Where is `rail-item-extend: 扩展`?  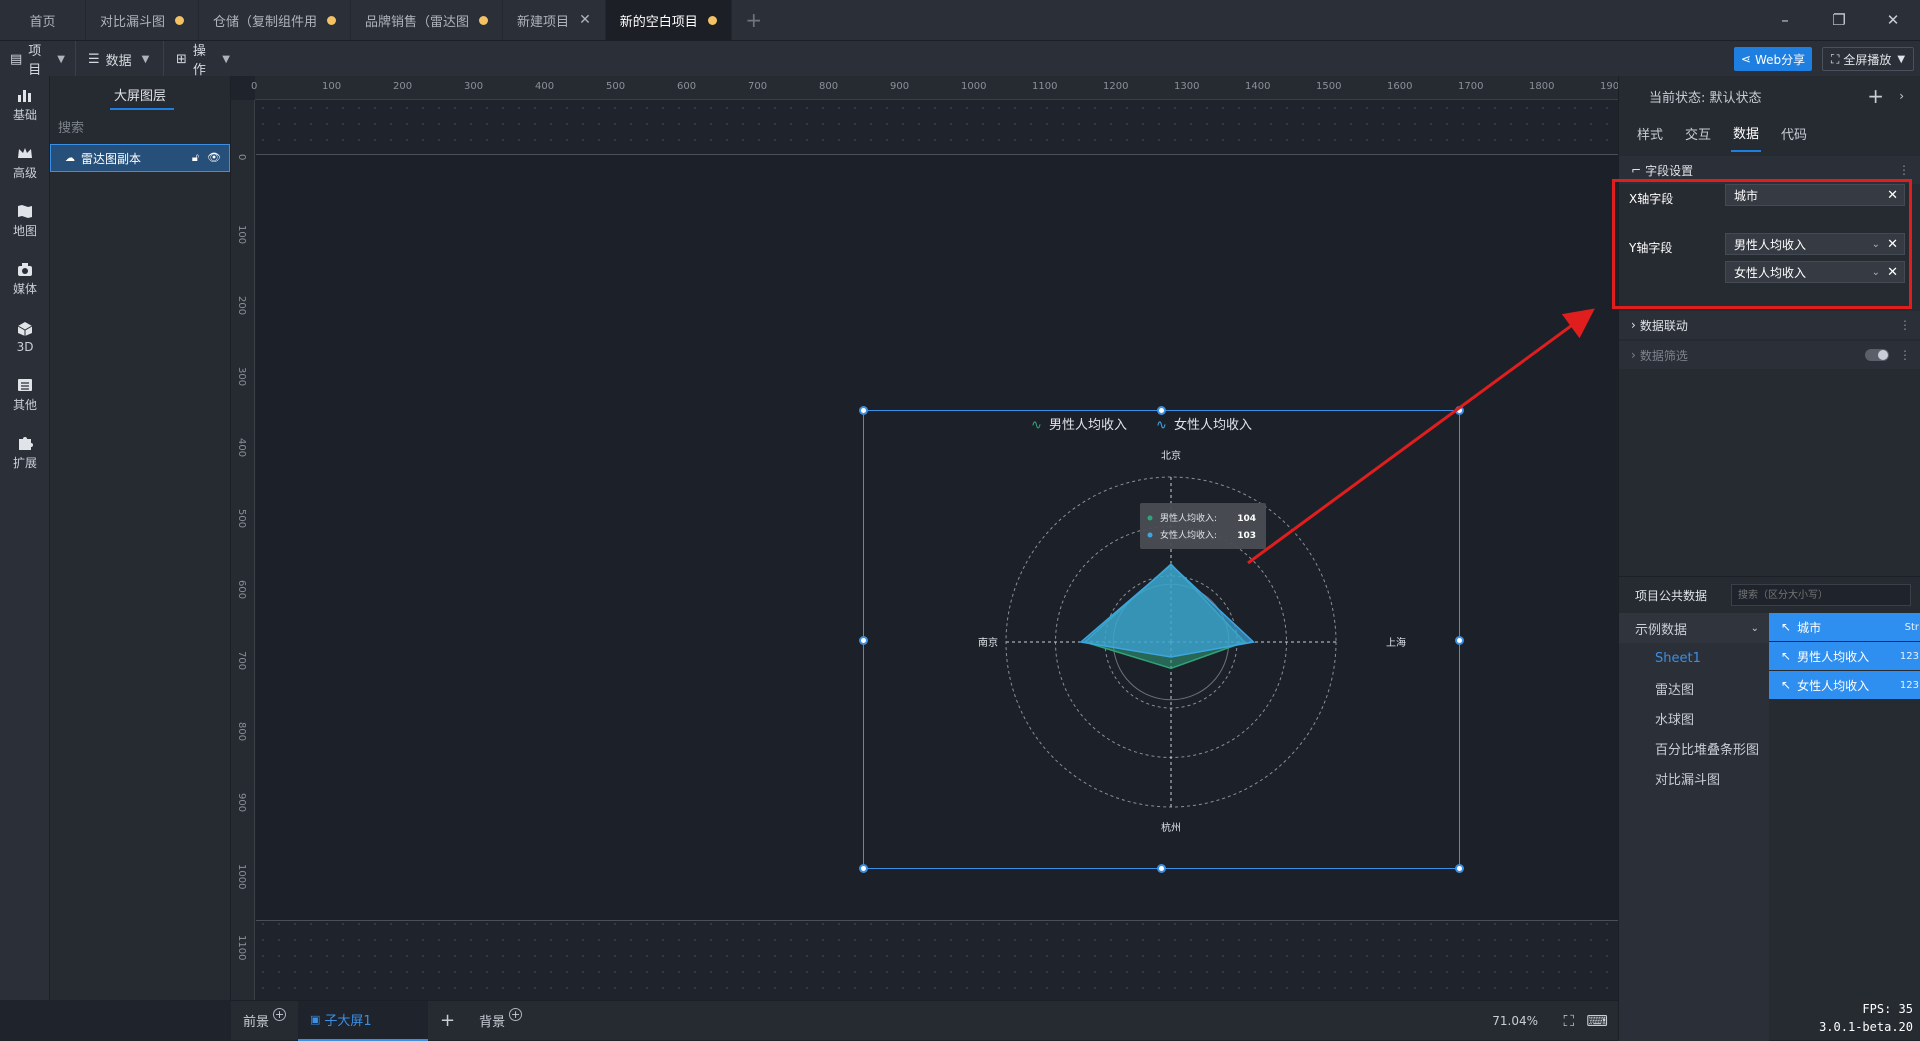
rail-item-extend: 扩展 is located at coordinates (25, 453).